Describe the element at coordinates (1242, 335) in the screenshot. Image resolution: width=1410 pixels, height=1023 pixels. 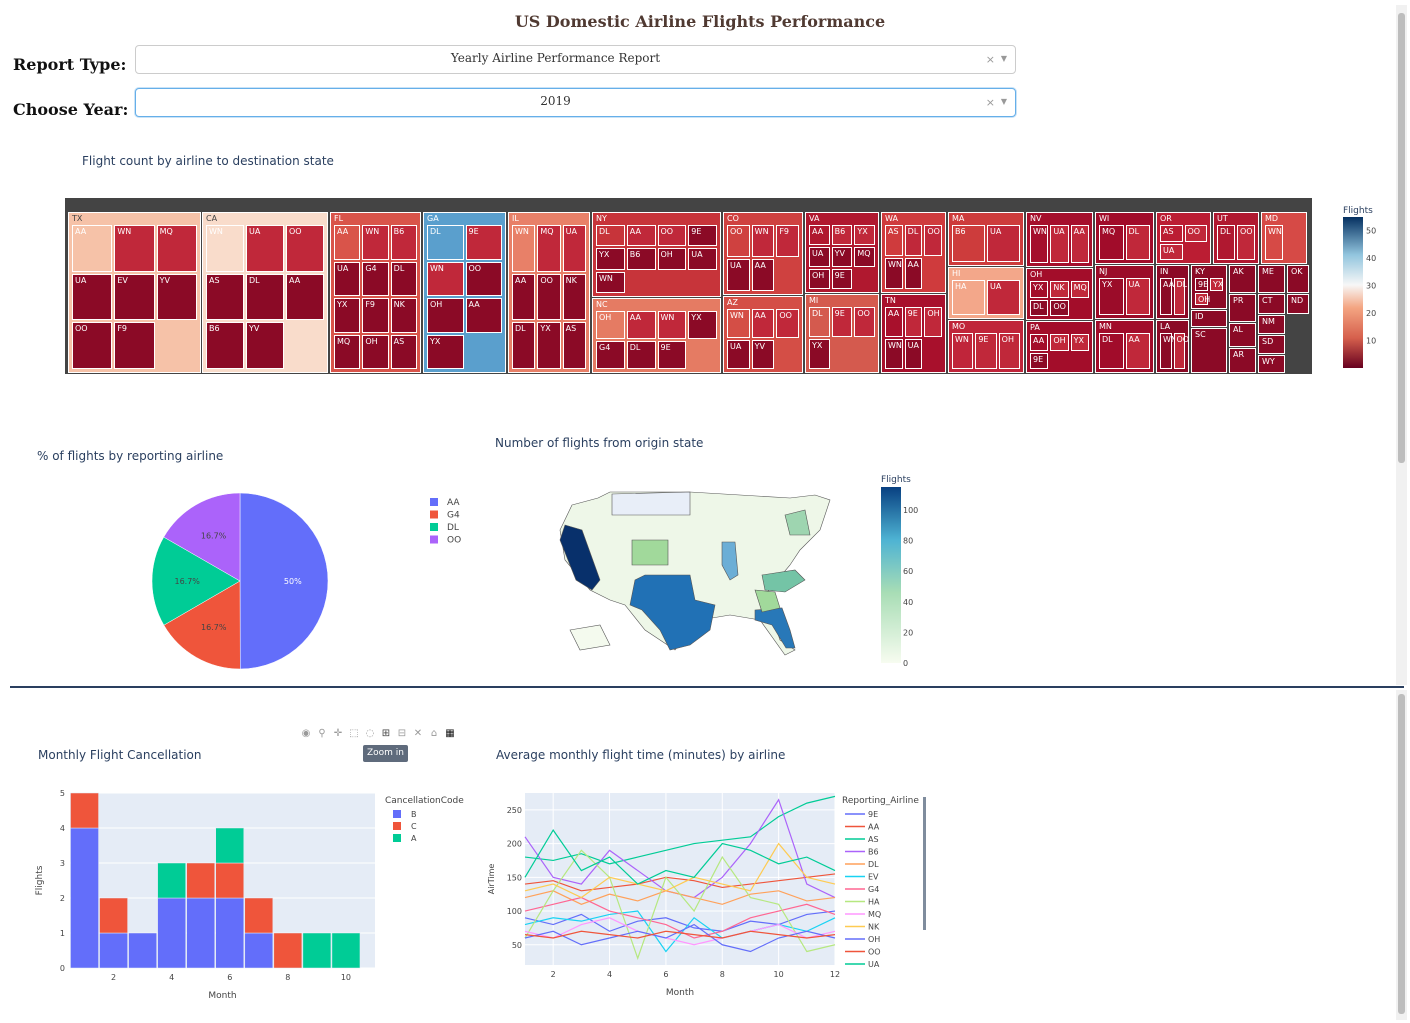
I see `treemap-state-al: AL` at that location.